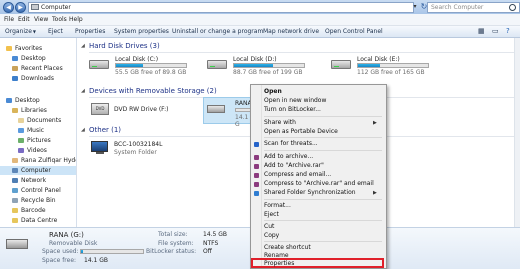 The width and height of the screenshot is (520, 269). I want to click on nav-label: Downloads, so click(37, 78).